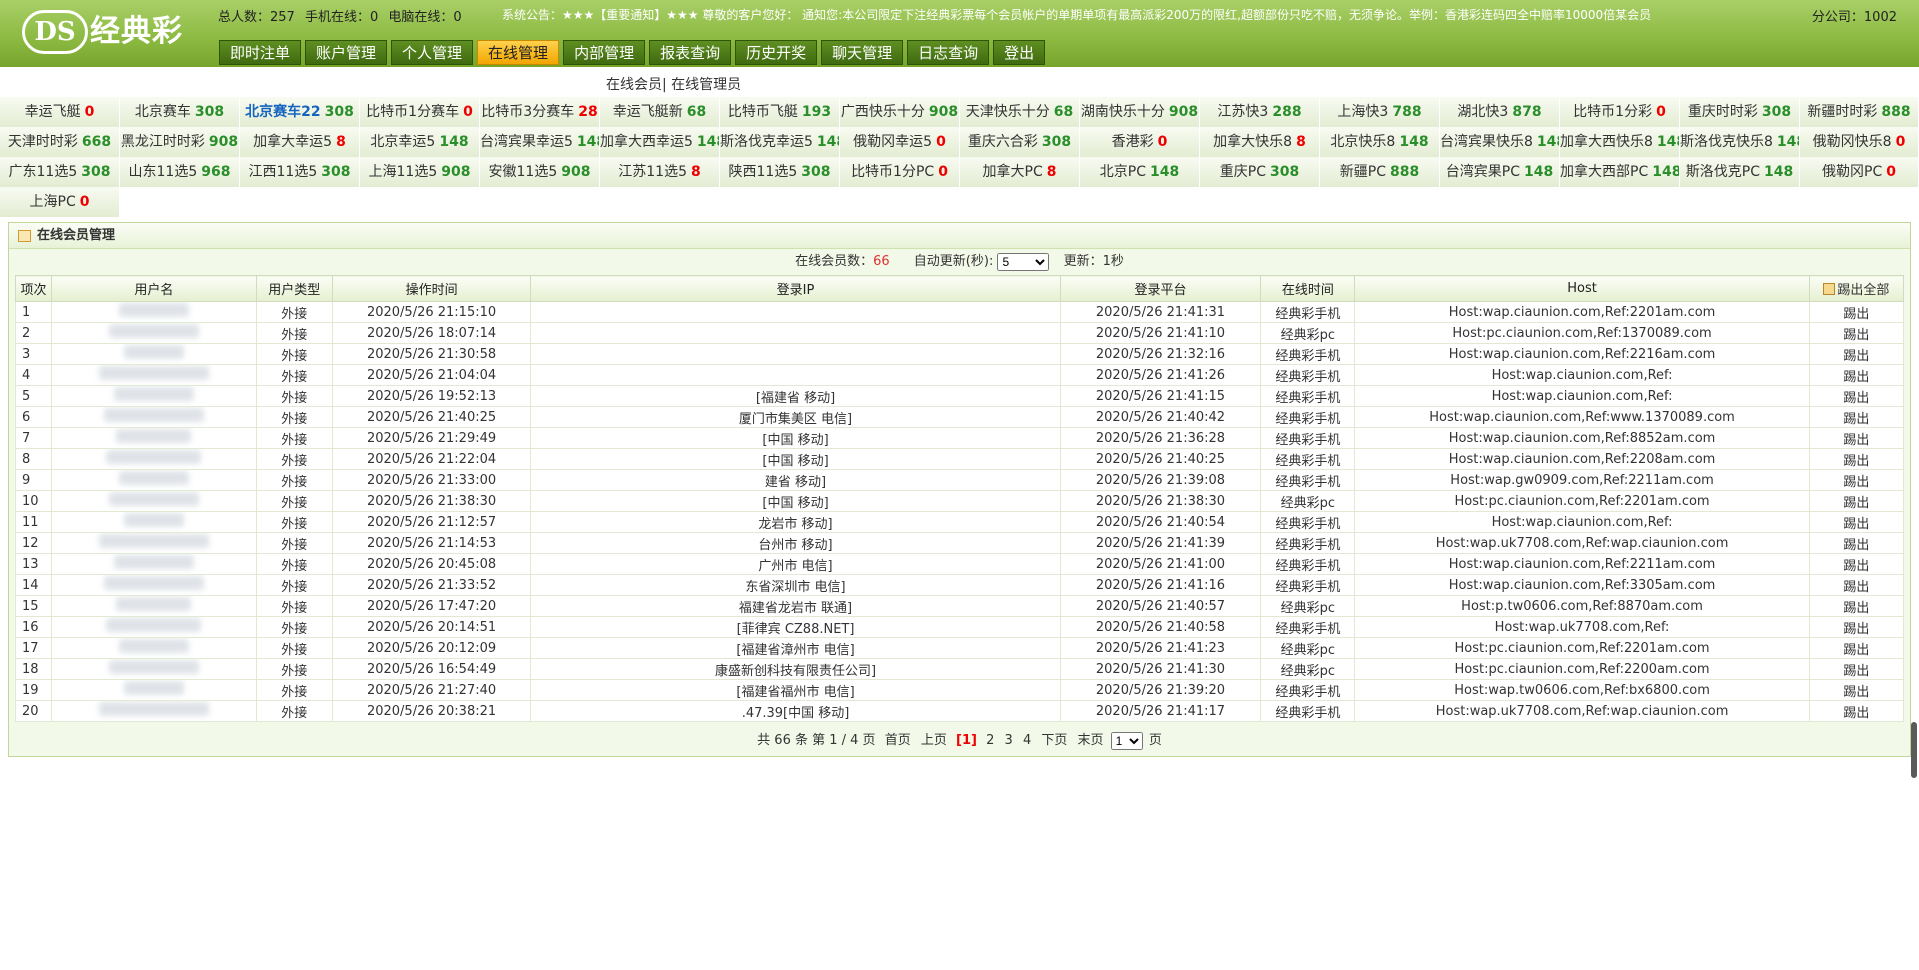 The height and width of the screenshot is (970, 1919). Describe the element at coordinates (540, 112) in the screenshot. I see `lottery-item: 比特币3分赛车 28` at that location.